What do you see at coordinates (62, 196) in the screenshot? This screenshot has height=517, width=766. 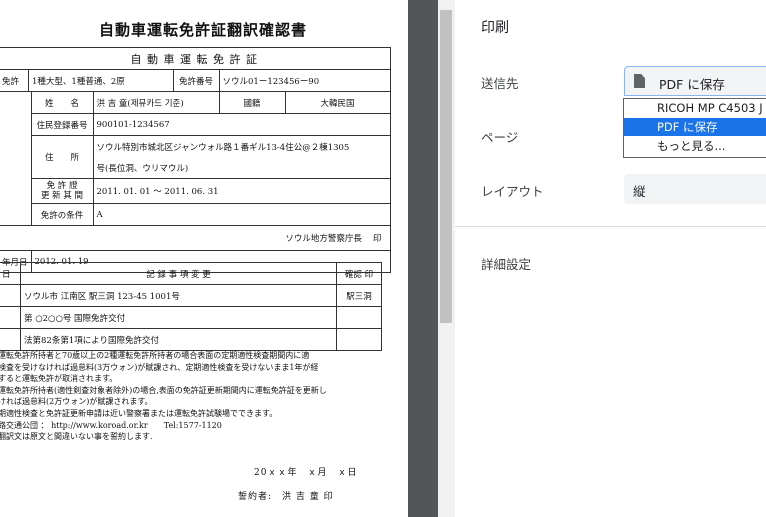 I see `validity-label-line-2: 更 新 其 間` at bounding box center [62, 196].